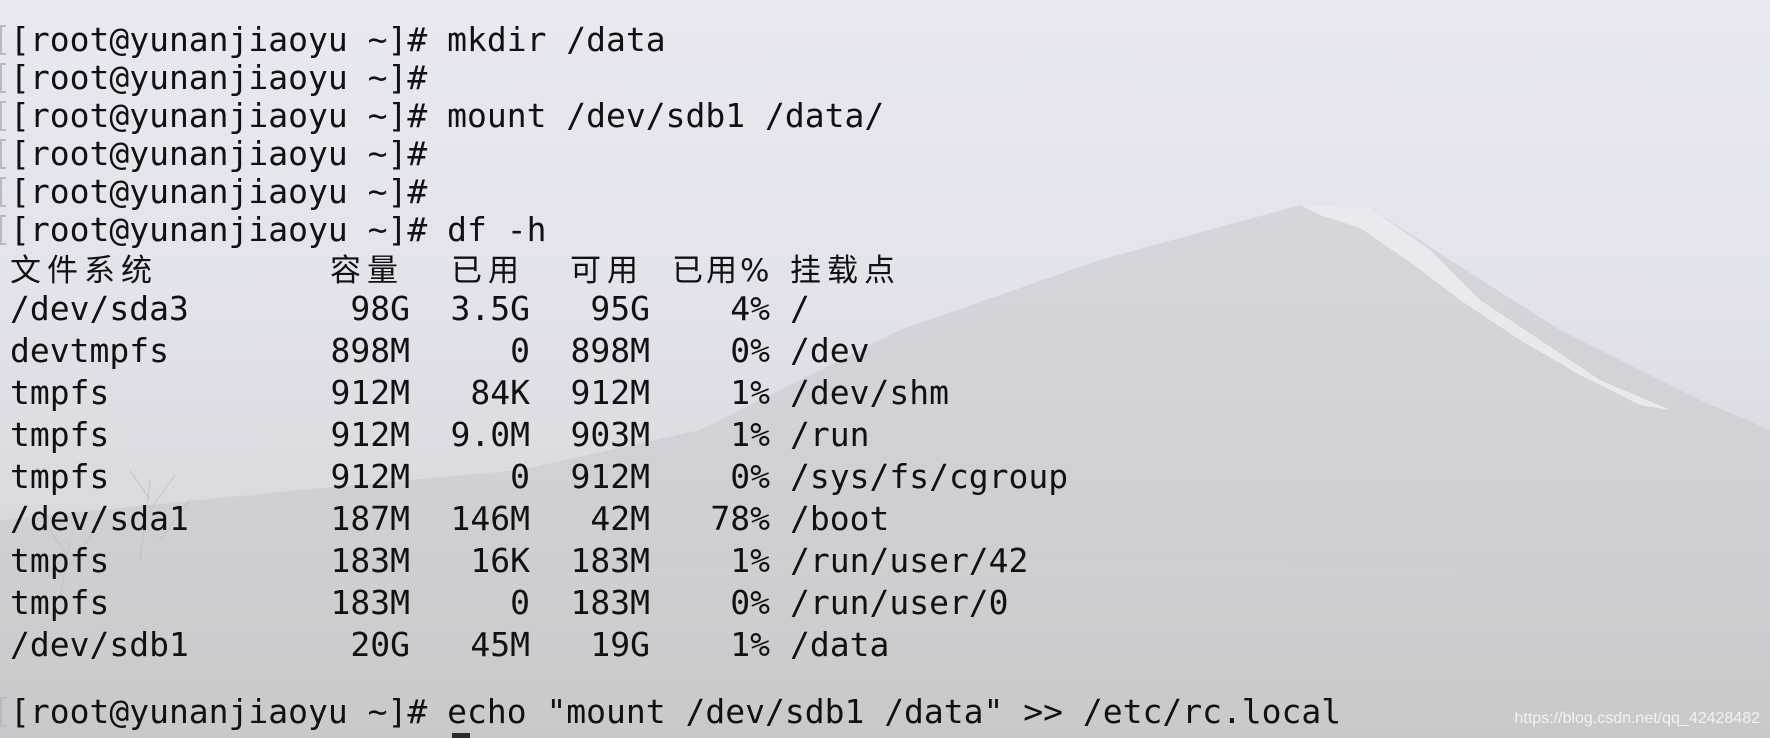  I want to click on df-cell-mounted-on: /run/user/0, so click(899, 602).